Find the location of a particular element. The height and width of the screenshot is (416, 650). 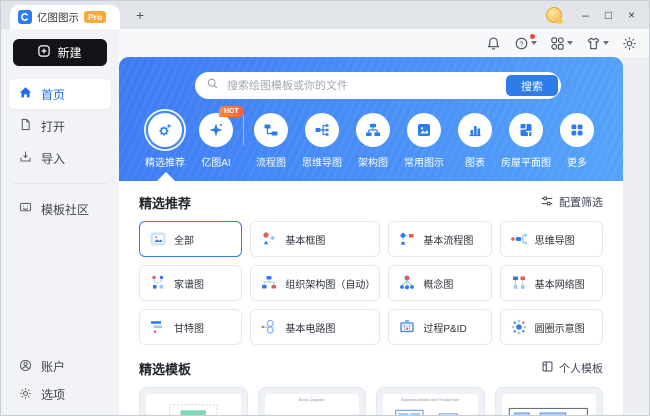

sidebar-item-label: 打开 is located at coordinates (53, 126).